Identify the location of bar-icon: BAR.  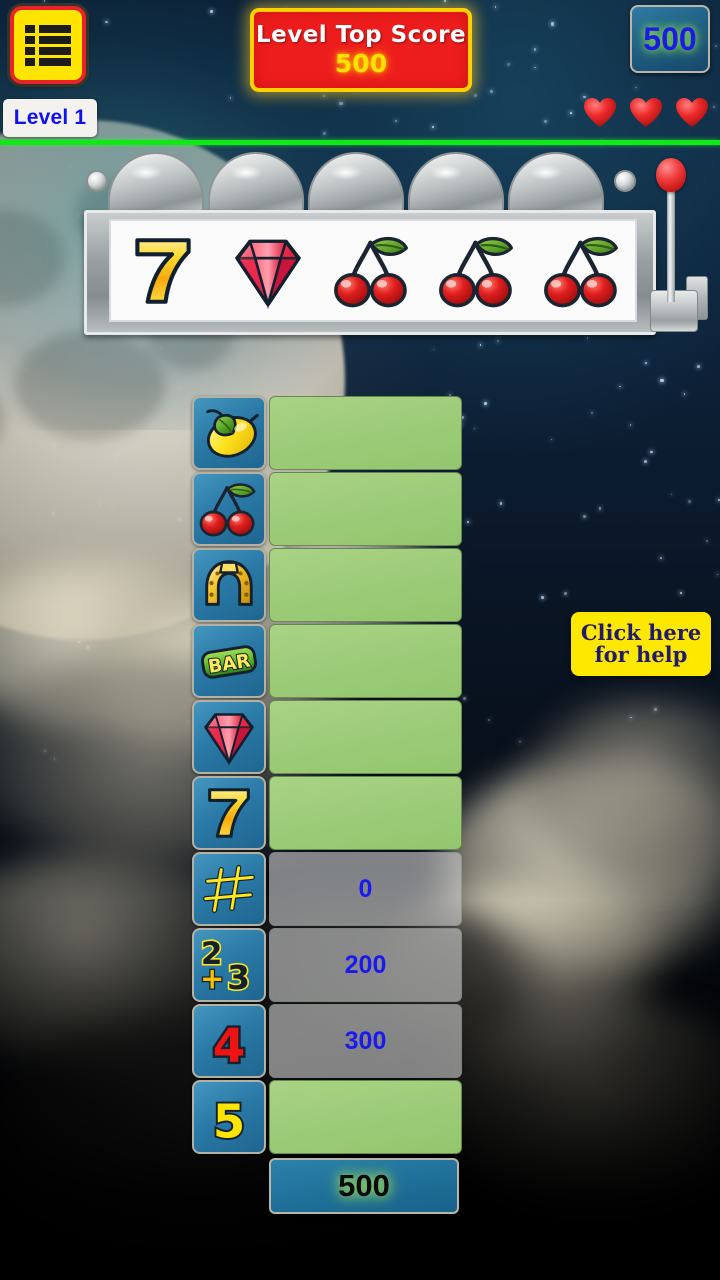
(229, 662).